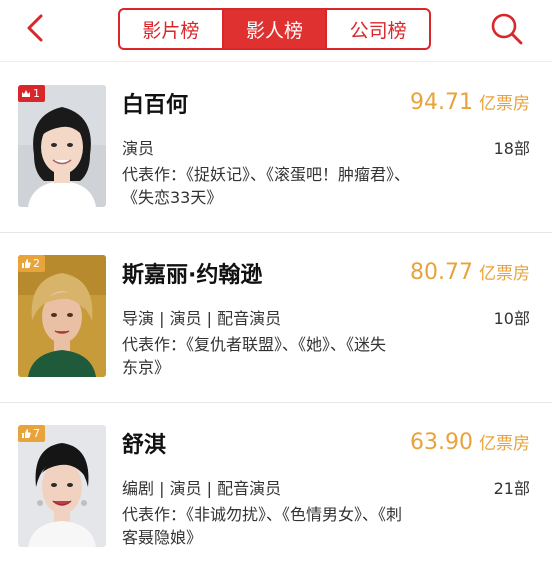 The image size is (552, 568). What do you see at coordinates (511, 318) in the screenshot?
I see `works-count: 10部` at bounding box center [511, 318].